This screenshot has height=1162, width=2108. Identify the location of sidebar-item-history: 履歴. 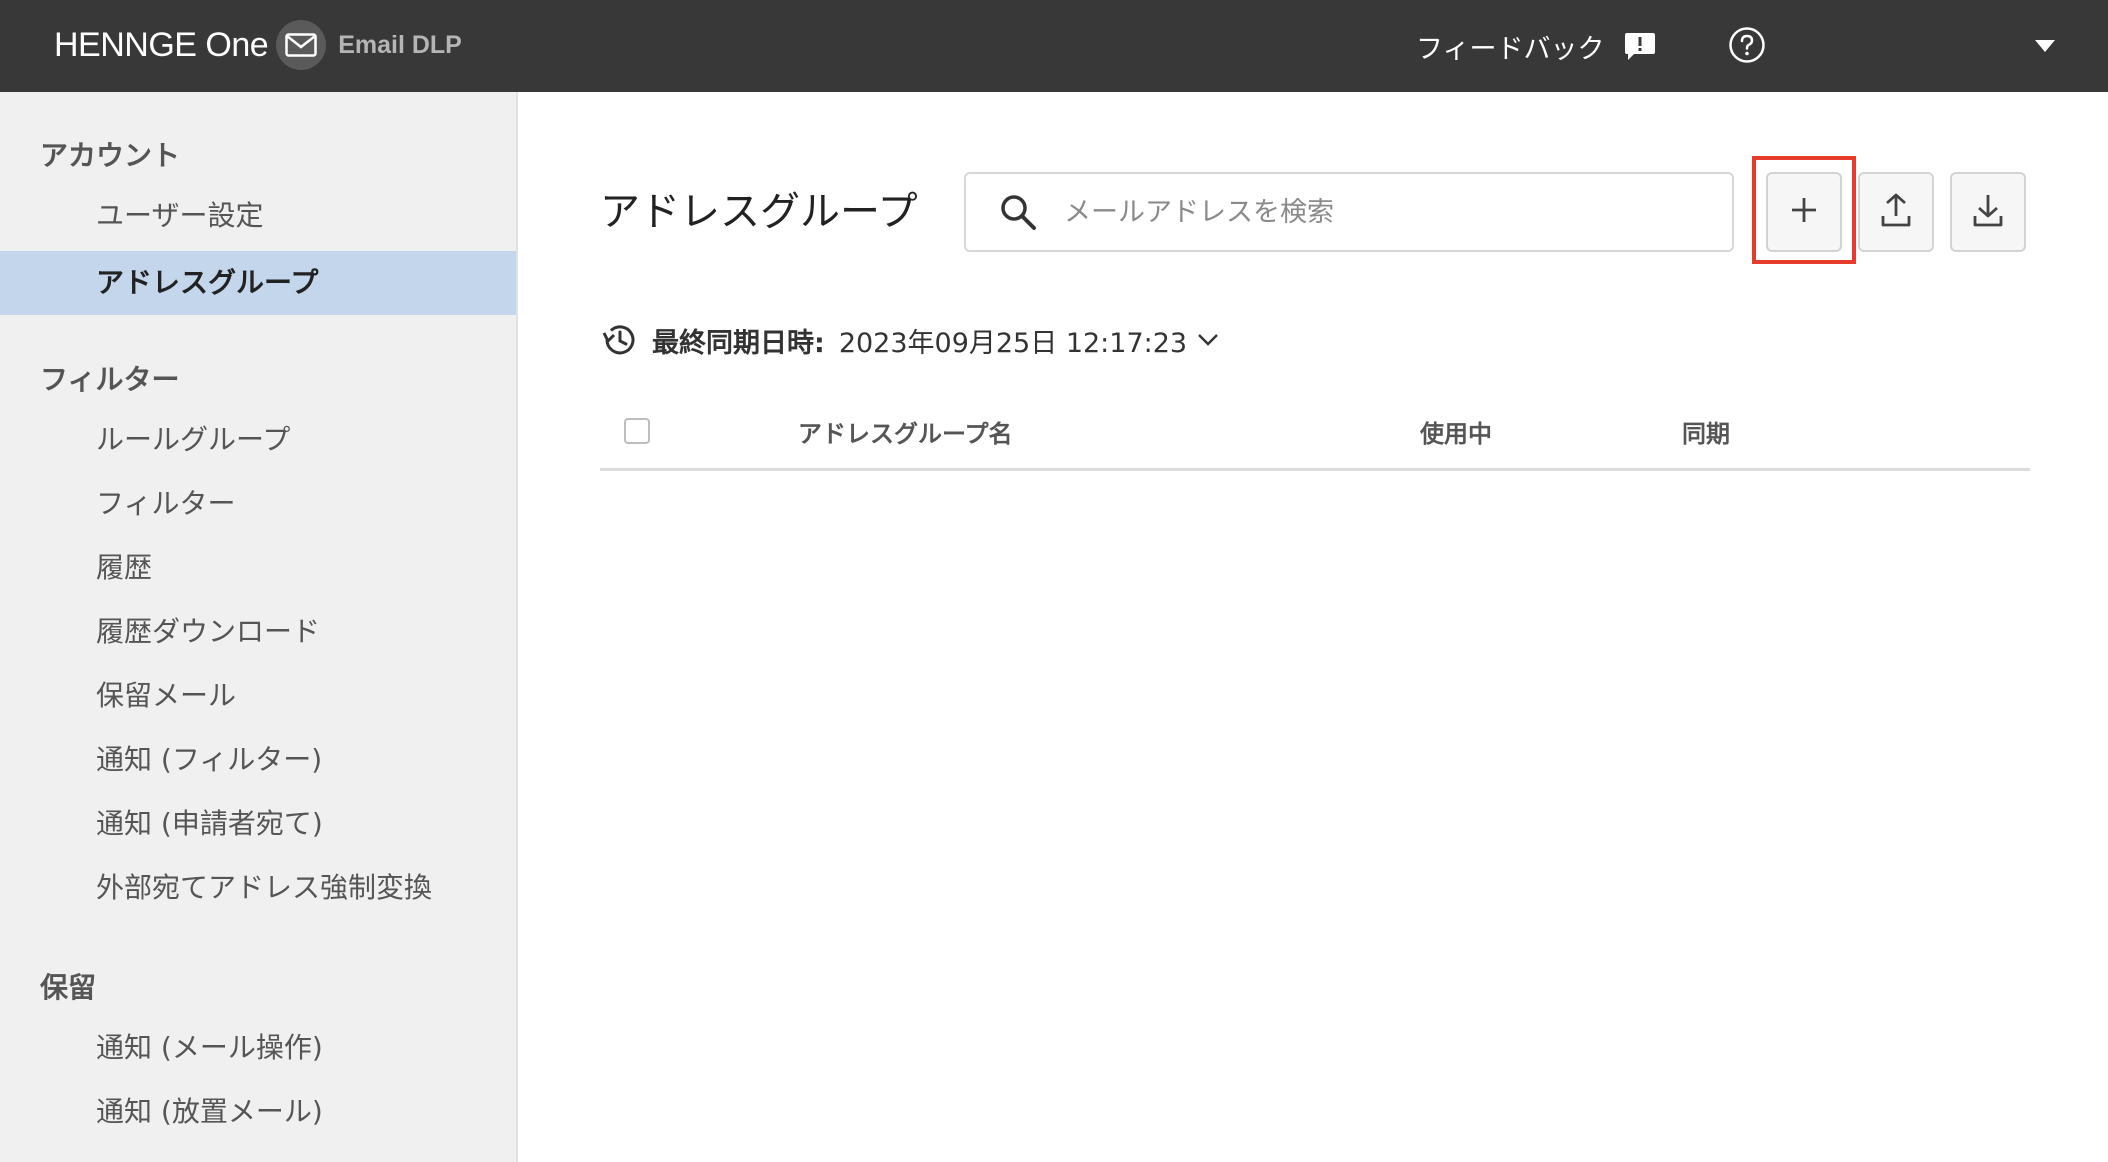
(258, 568).